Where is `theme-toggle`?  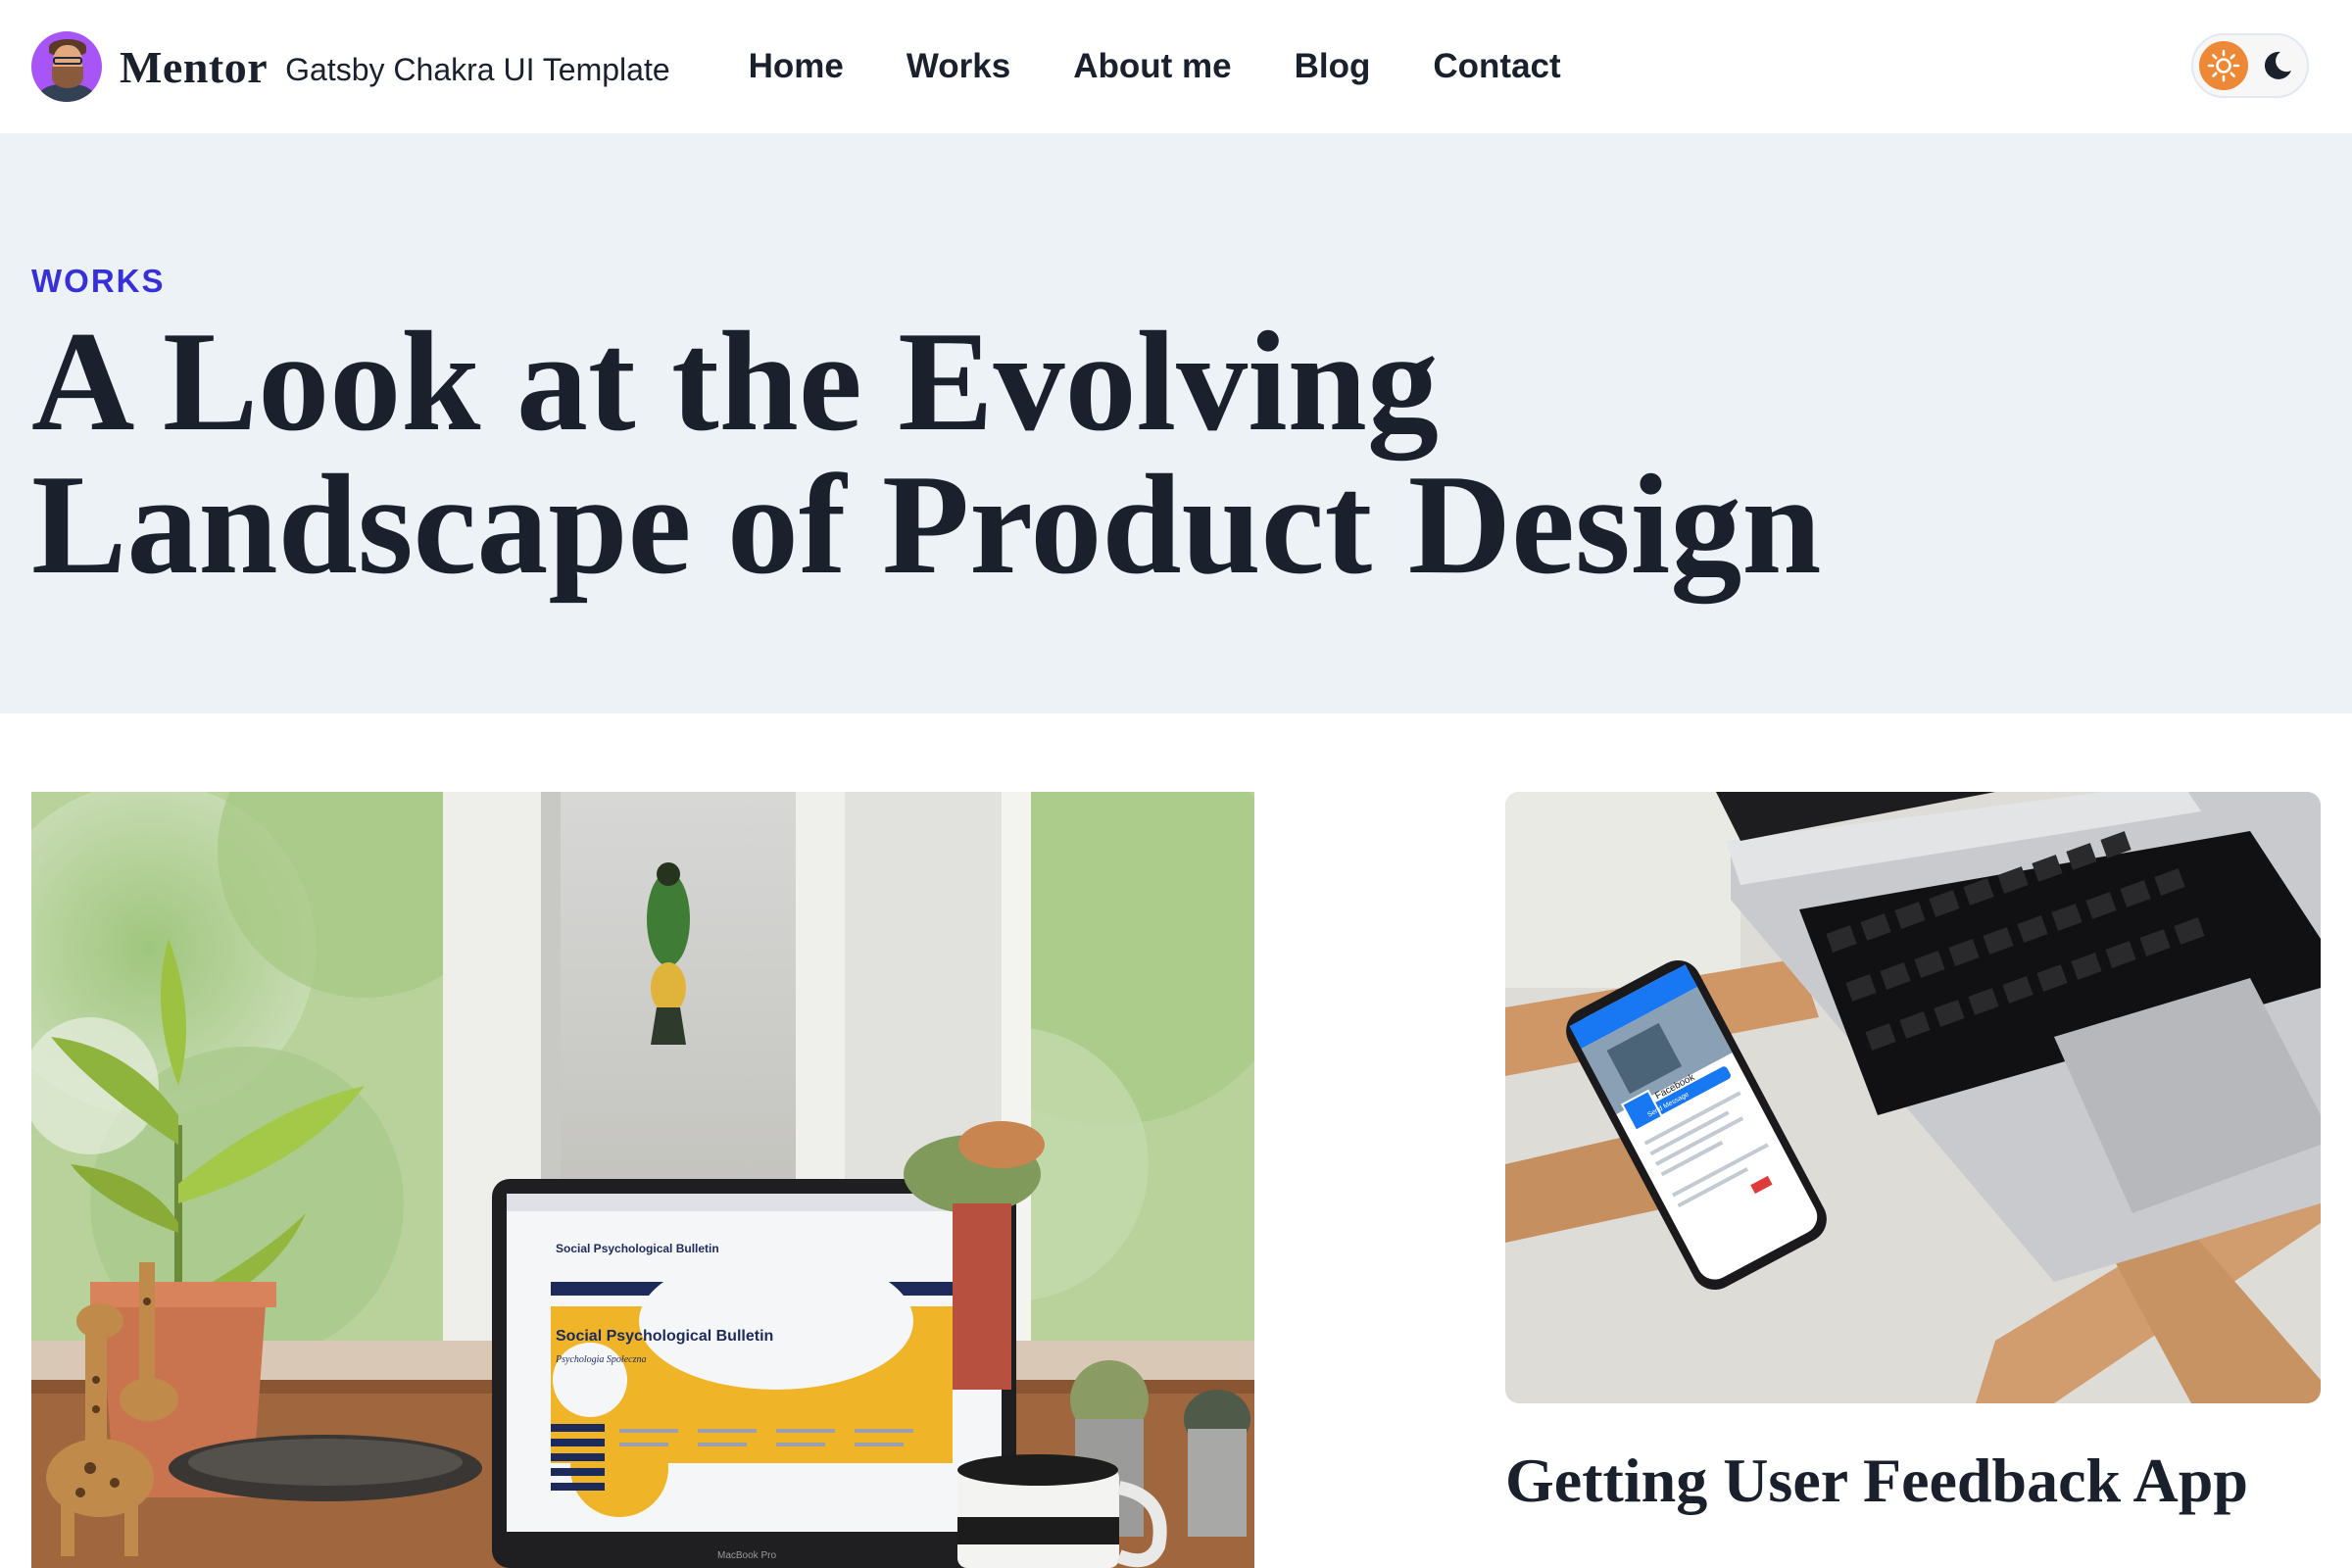
theme-toggle is located at coordinates (2250, 65).